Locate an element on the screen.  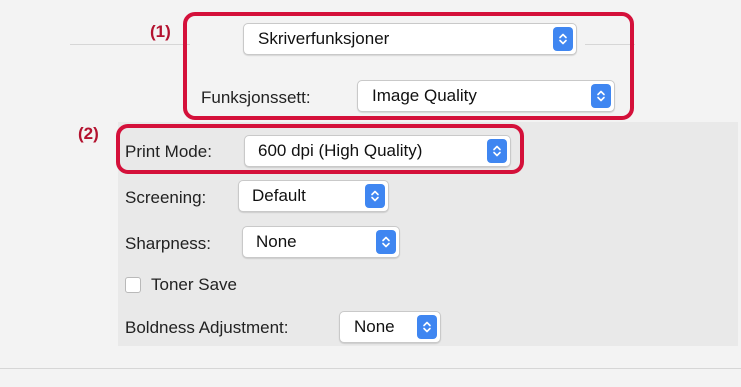
feature-set-label: Funksjonssett: is located at coordinates (256, 97).